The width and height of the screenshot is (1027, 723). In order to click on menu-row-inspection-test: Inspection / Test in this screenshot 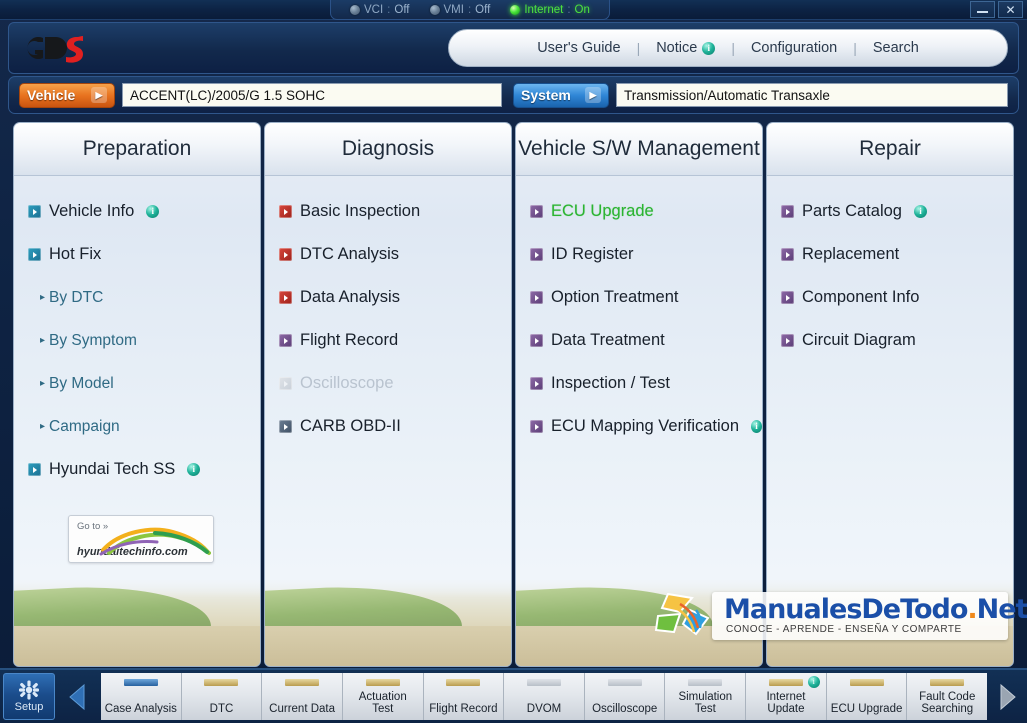, I will do `click(639, 383)`.